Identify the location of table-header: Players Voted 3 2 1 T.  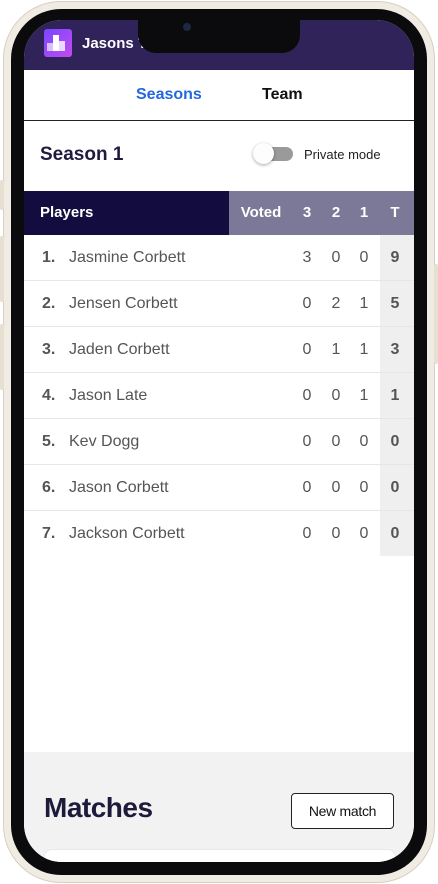
(219, 213).